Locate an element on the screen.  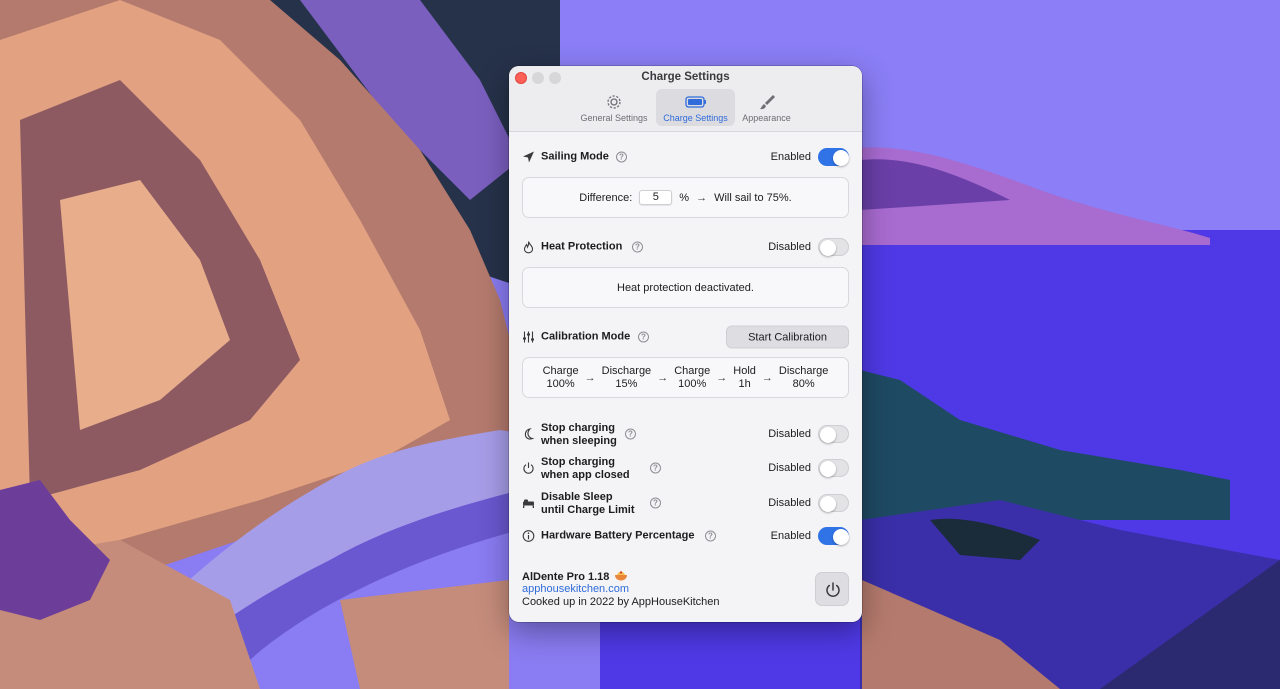
difference-unit: % is located at coordinates (684, 197).